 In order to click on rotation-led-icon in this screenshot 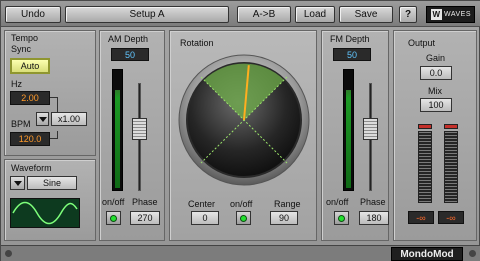, I will do `click(243, 218)`.